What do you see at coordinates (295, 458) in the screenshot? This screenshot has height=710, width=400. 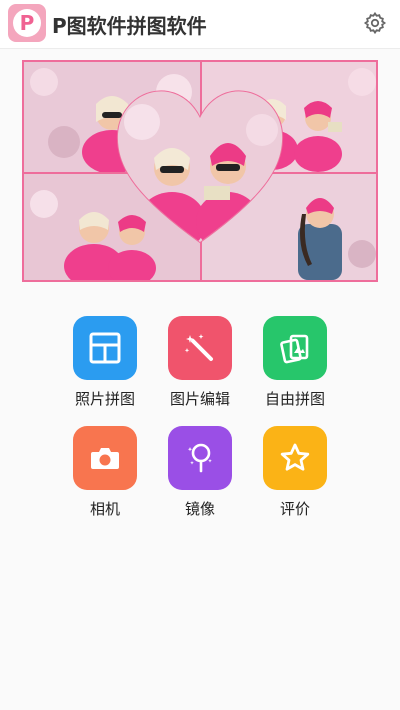 I see `star-icon` at bounding box center [295, 458].